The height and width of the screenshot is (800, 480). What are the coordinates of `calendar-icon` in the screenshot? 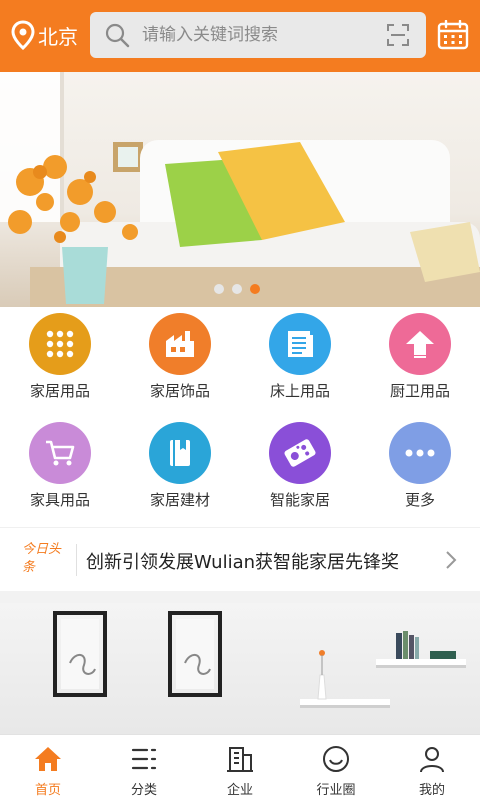 It's located at (453, 35).